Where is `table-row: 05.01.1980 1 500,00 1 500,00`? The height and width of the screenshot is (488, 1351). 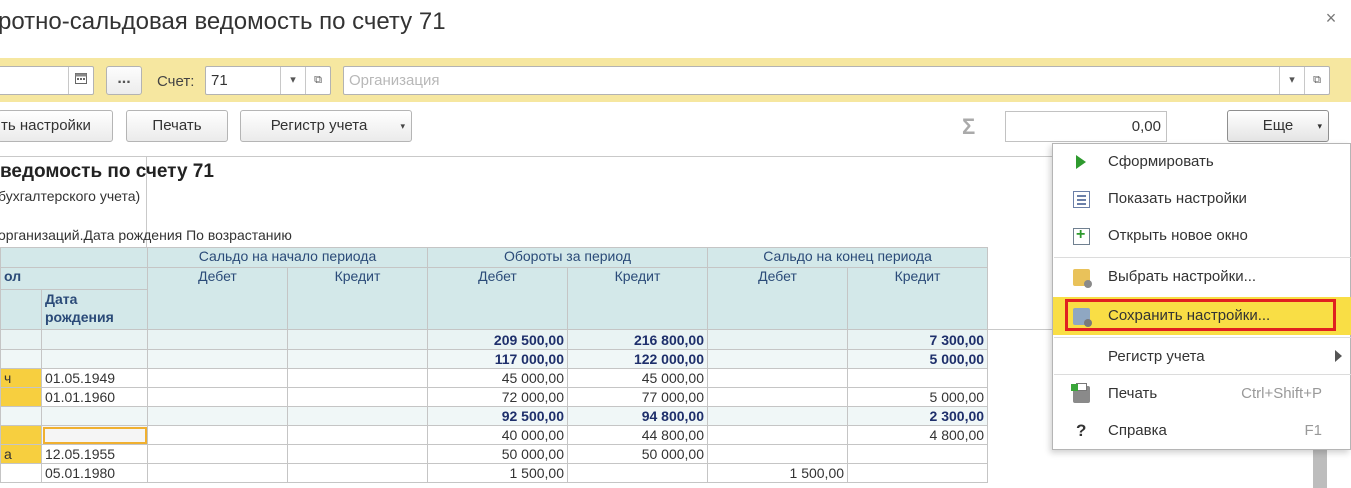
table-row: 05.01.1980 1 500,00 1 500,00 is located at coordinates (494, 473).